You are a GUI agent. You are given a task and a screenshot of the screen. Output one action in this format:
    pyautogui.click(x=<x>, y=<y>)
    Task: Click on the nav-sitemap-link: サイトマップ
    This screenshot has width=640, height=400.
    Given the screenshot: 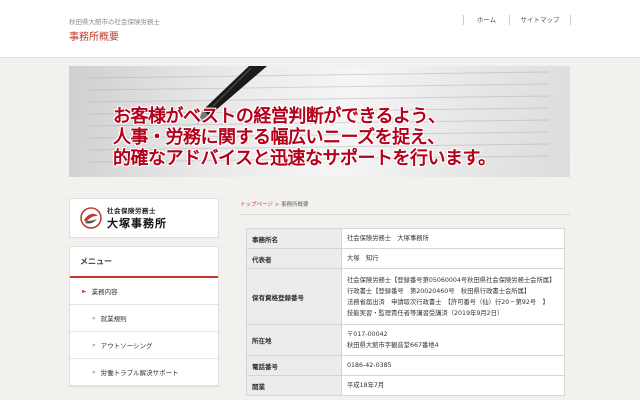 What is the action you would take?
    pyautogui.click(x=540, y=20)
    